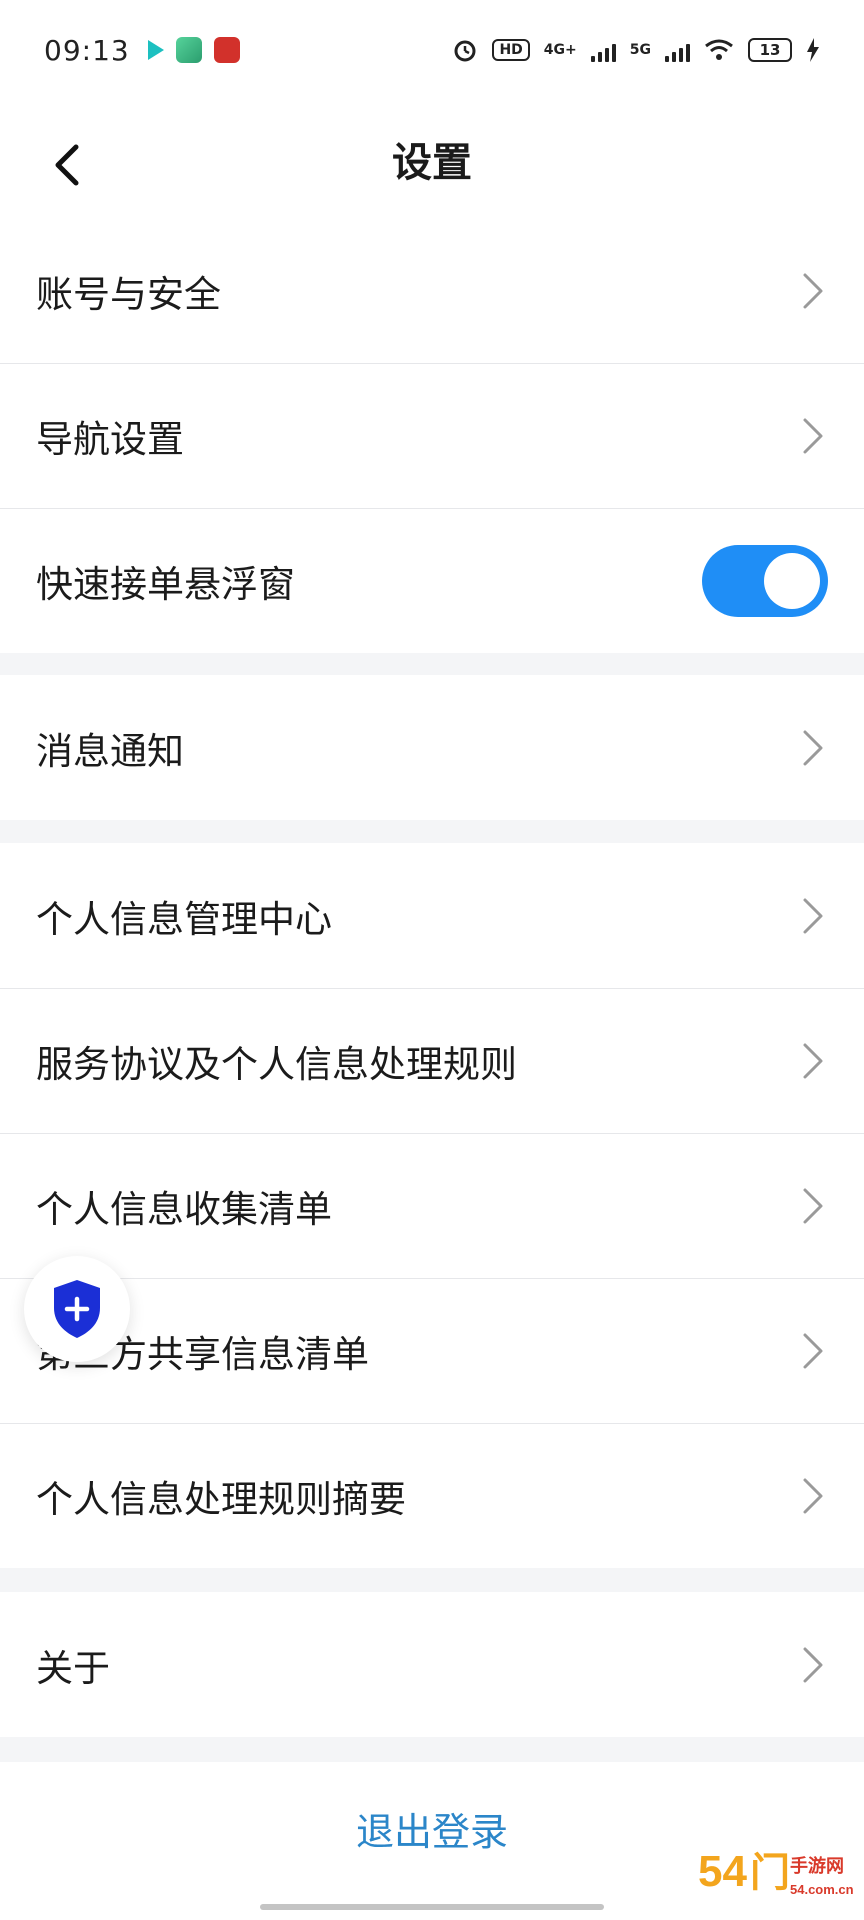 This screenshot has width=864, height=1920. I want to click on svg-text: 54, so click(722, 1871).